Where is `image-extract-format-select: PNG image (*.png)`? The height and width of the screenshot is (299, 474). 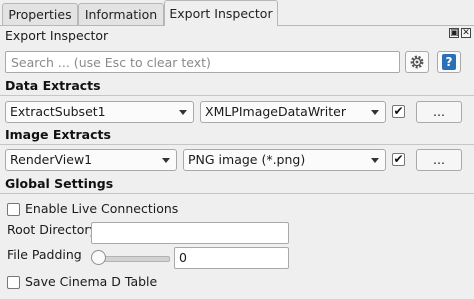
image-extract-format-select: PNG image (*.png) is located at coordinates (284, 160).